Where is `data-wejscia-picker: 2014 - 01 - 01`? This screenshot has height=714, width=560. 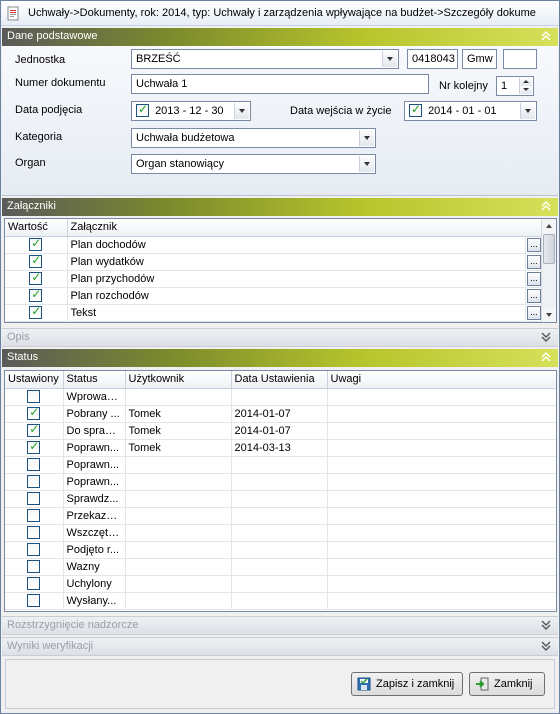
data-wejscia-picker: 2014 - 01 - 01 is located at coordinates (470, 111).